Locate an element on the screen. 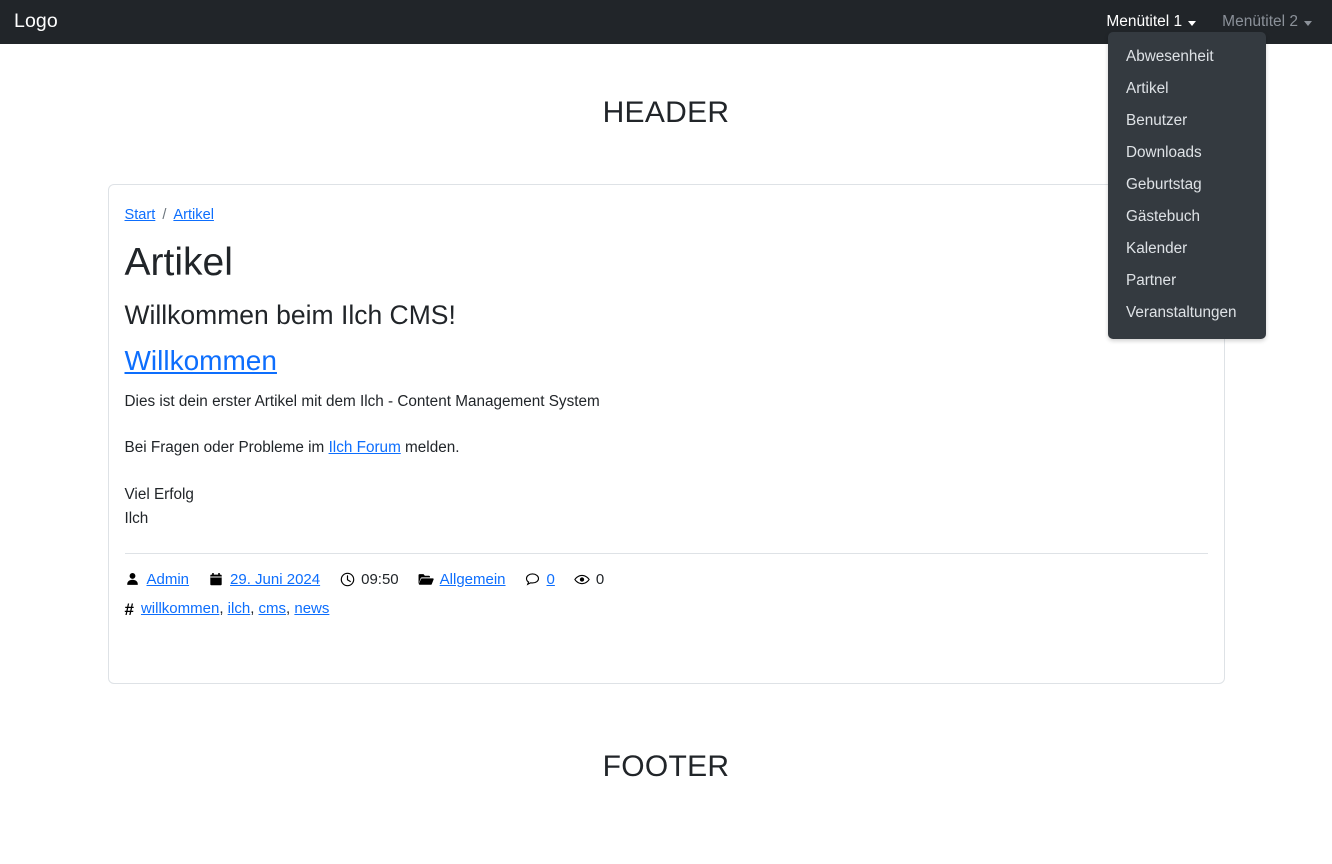 The image size is (1332, 864). article-paragraph-2-text-after: melden. is located at coordinates (430, 448).